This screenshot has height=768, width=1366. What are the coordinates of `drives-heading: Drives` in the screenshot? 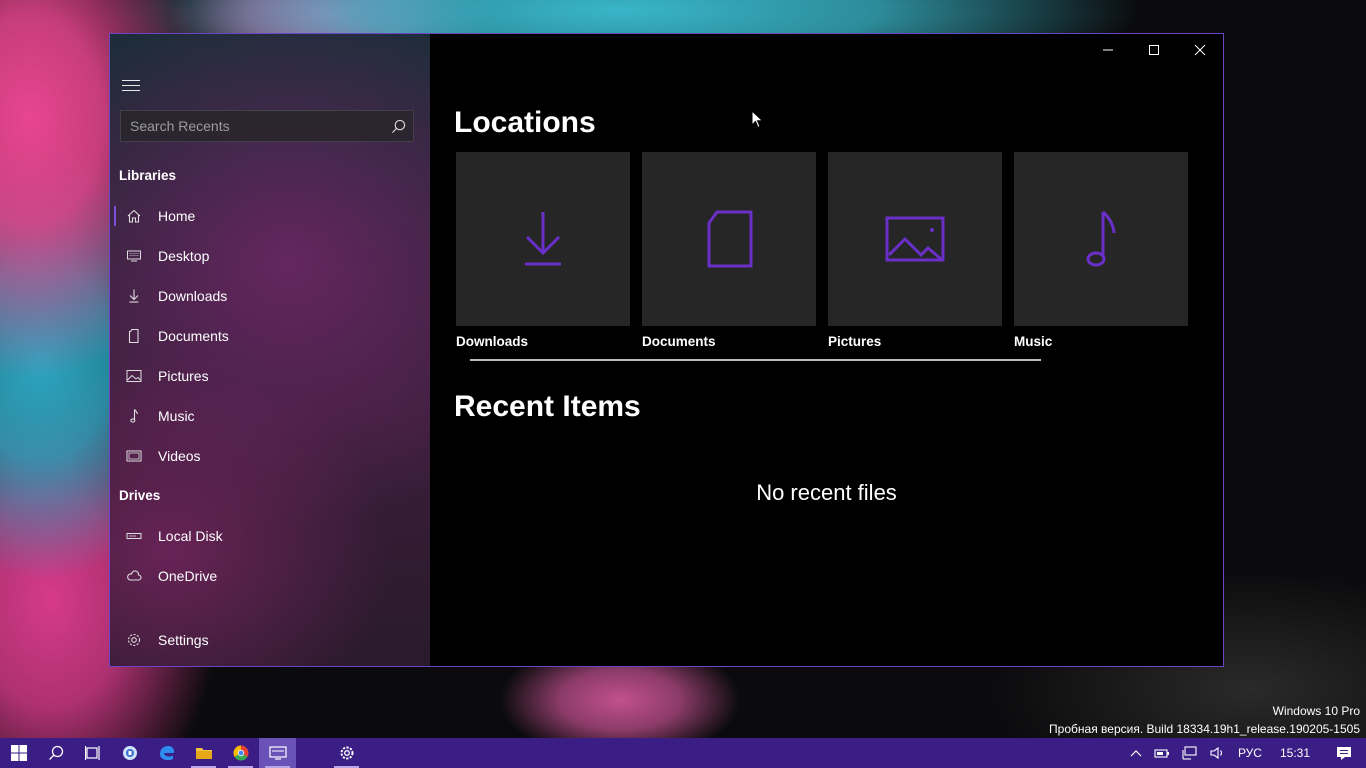 It's located at (140, 495).